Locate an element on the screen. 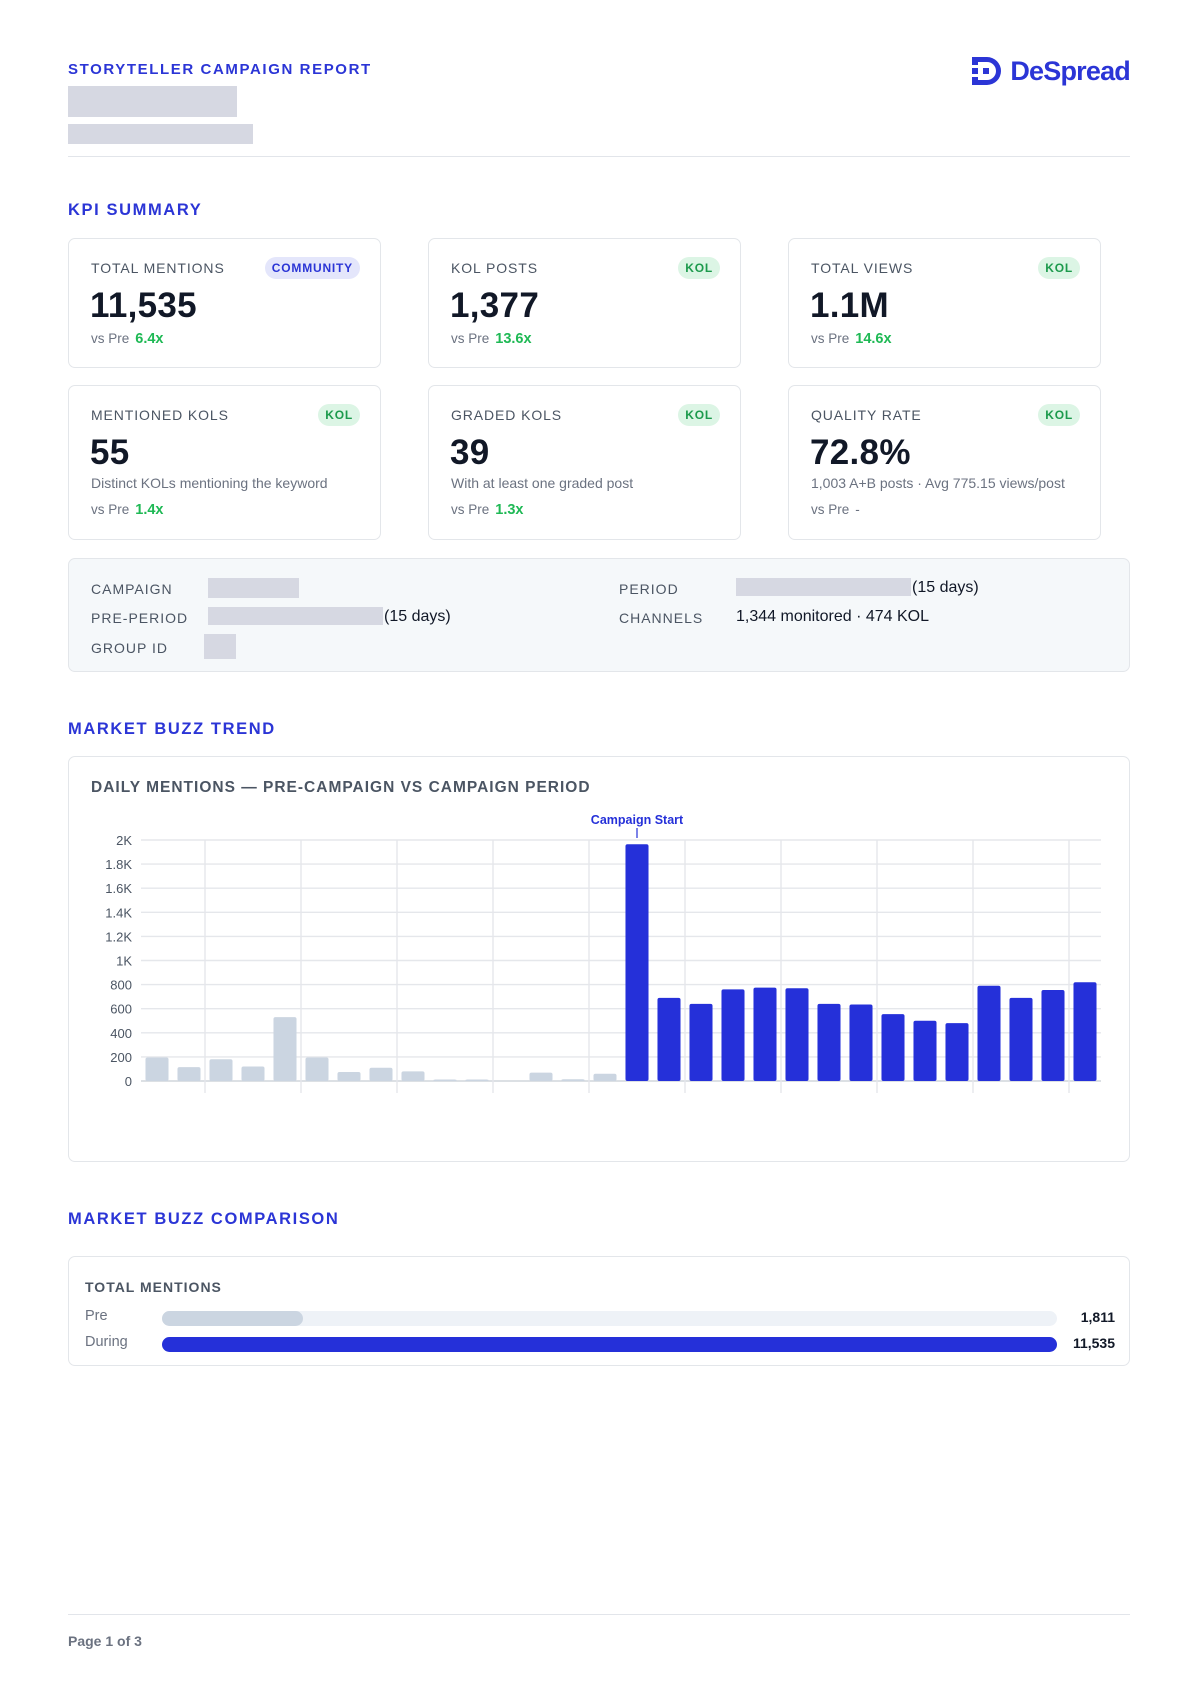 Image resolution: width=1190 pixels, height=1684 pixels. comparison-card: TOTAL MENTIONS Pre 1,811 During 11,535 is located at coordinates (599, 1311).